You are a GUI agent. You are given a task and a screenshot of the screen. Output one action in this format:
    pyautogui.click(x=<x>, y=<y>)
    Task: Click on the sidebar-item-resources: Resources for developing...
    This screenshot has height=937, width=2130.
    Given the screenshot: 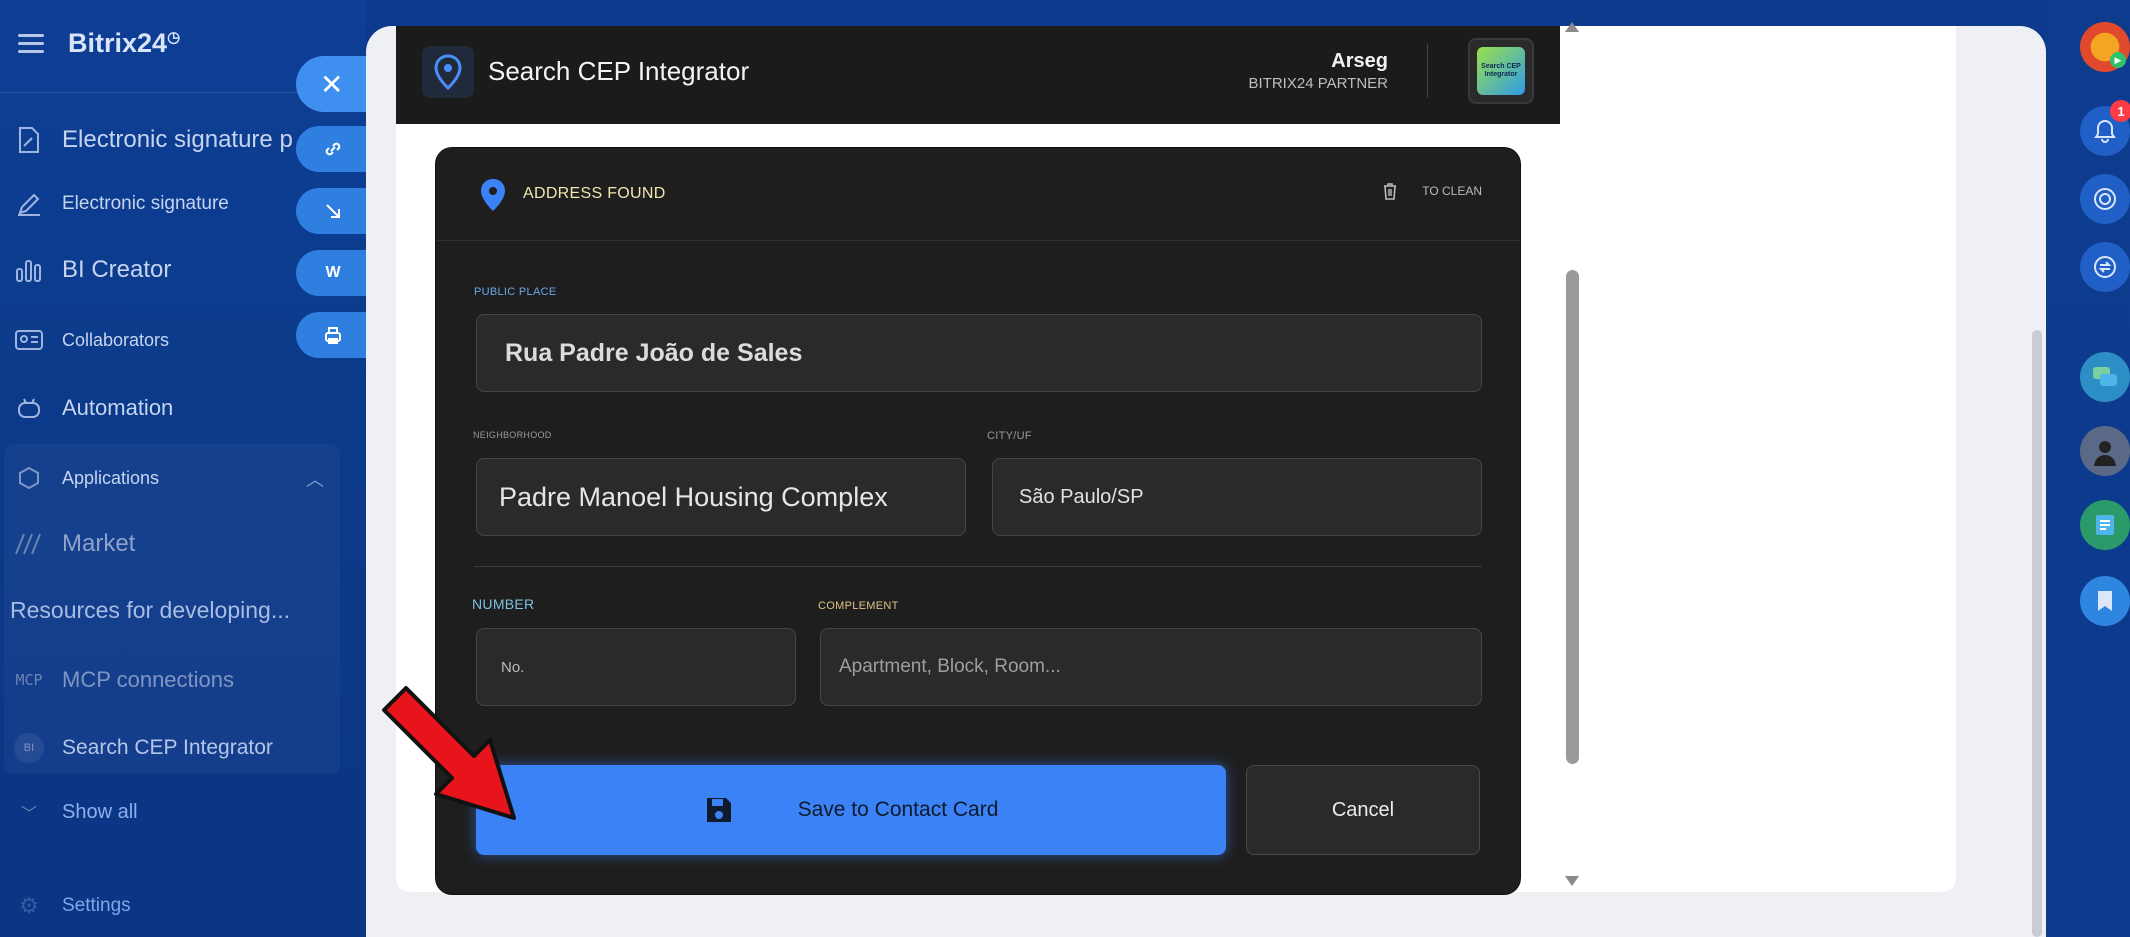 What is the action you would take?
    pyautogui.click(x=150, y=610)
    